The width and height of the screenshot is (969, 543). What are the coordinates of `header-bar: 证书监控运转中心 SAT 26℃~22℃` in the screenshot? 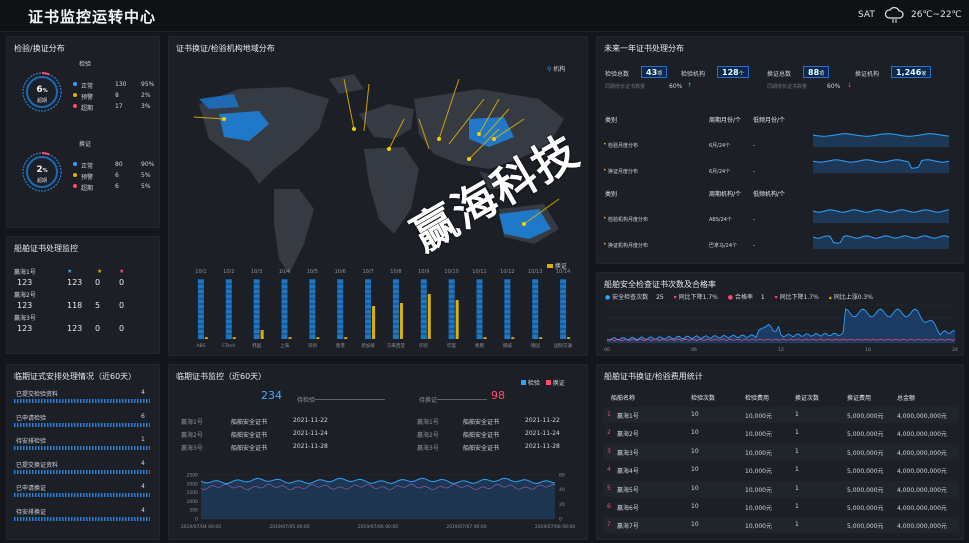 It's located at (484, 16).